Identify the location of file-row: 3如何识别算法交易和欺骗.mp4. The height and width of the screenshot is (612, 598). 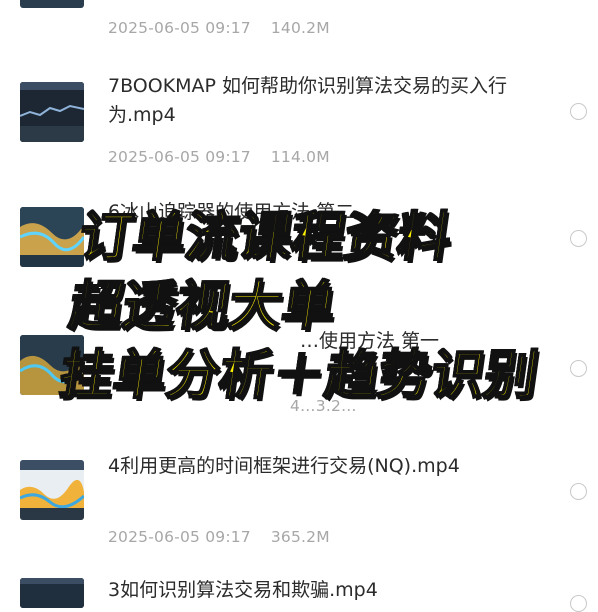
(299, 591).